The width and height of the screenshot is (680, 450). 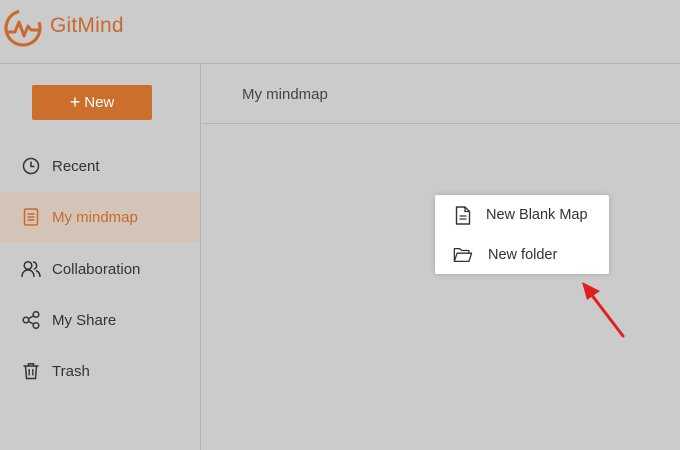 I want to click on new-folder-label: New folder, so click(x=523, y=255).